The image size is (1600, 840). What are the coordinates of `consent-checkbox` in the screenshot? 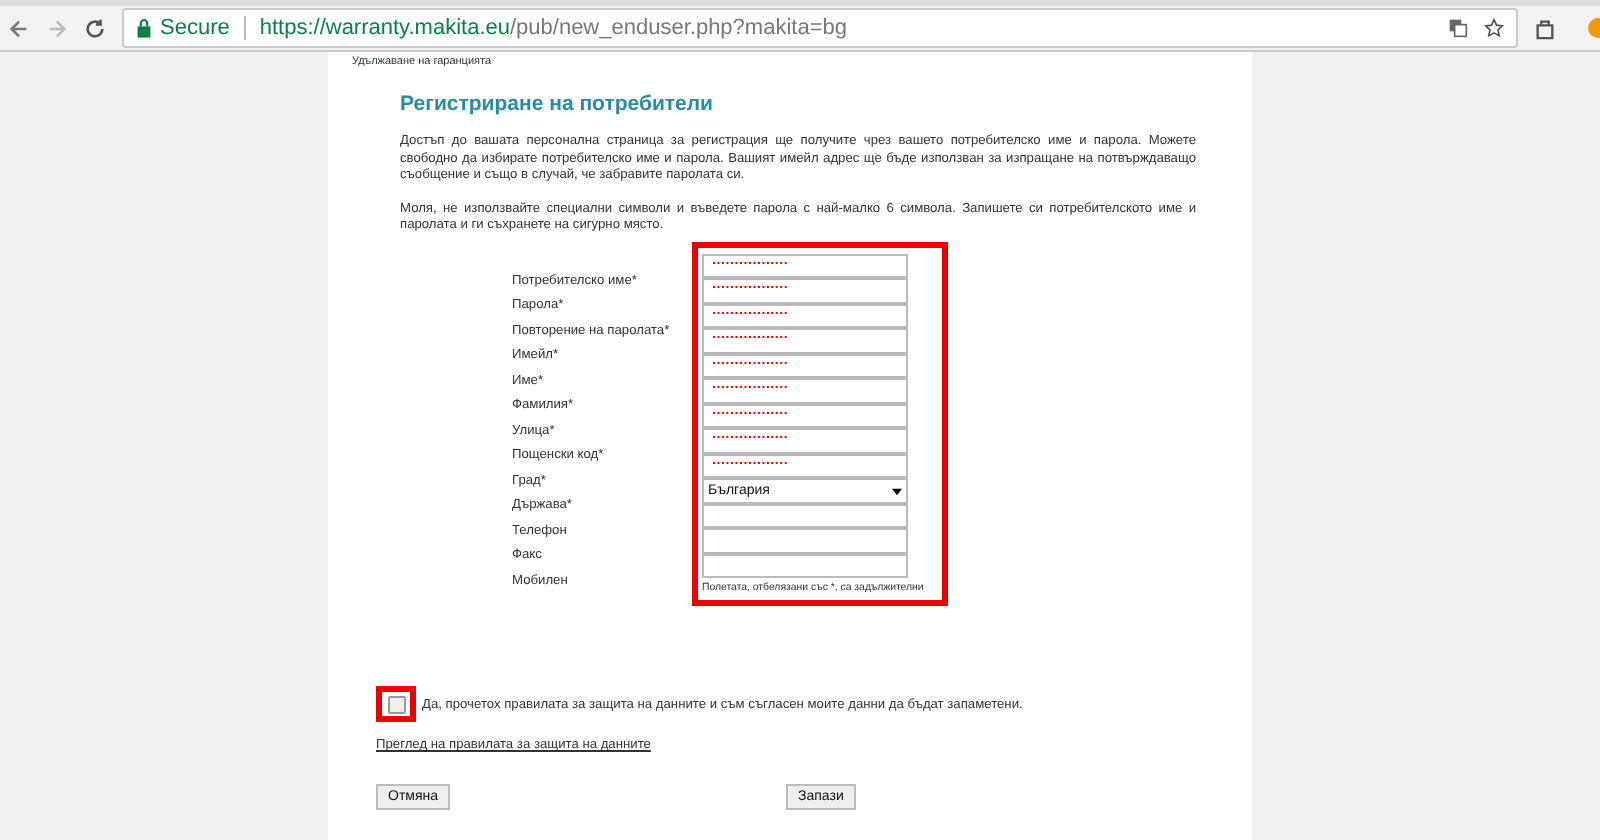 It's located at (396, 704).